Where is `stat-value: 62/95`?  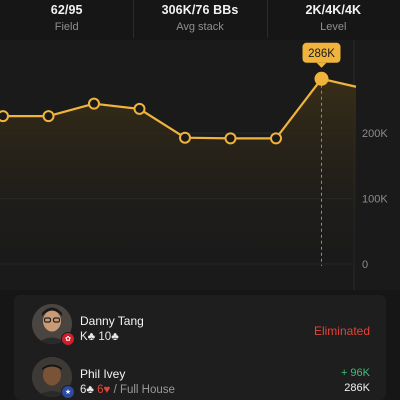
stat-value: 62/95 is located at coordinates (66, 10).